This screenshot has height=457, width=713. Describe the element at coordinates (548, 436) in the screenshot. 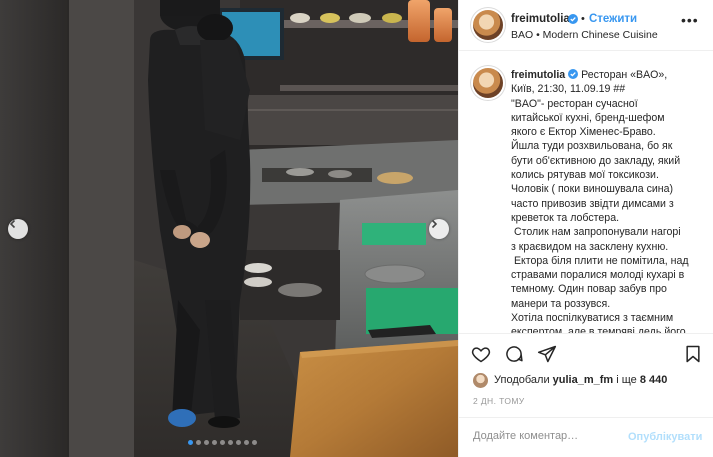

I see `comment-input` at that location.